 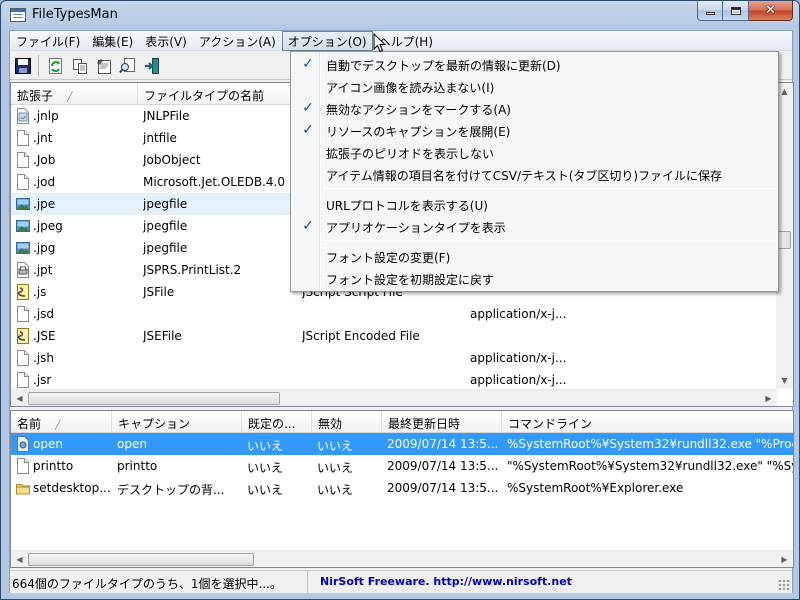 What do you see at coordinates (535, 152) in the screenshot?
I see `options-menu-item: 拡張子のピリオドを表示しない` at bounding box center [535, 152].